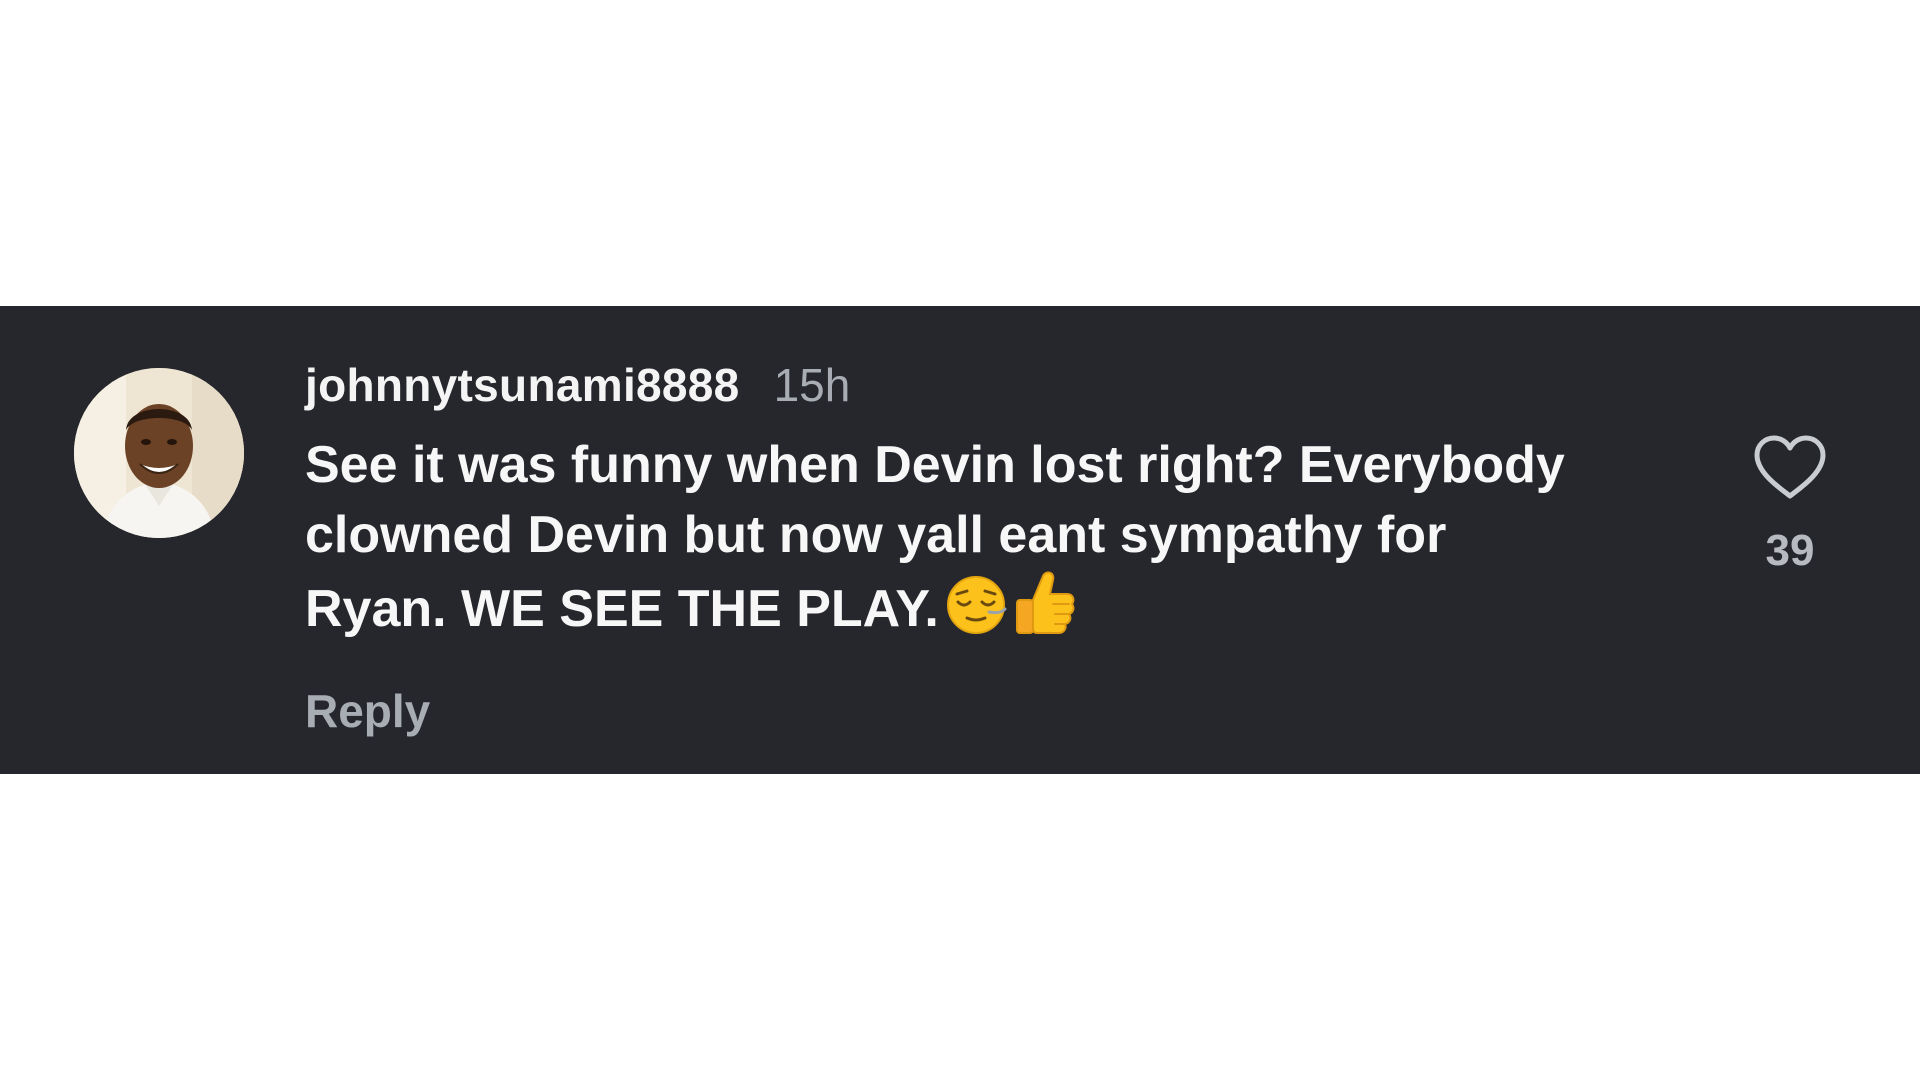 Image resolution: width=1920 pixels, height=1080 pixels. I want to click on username: johnnytsunami8888, so click(522, 385).